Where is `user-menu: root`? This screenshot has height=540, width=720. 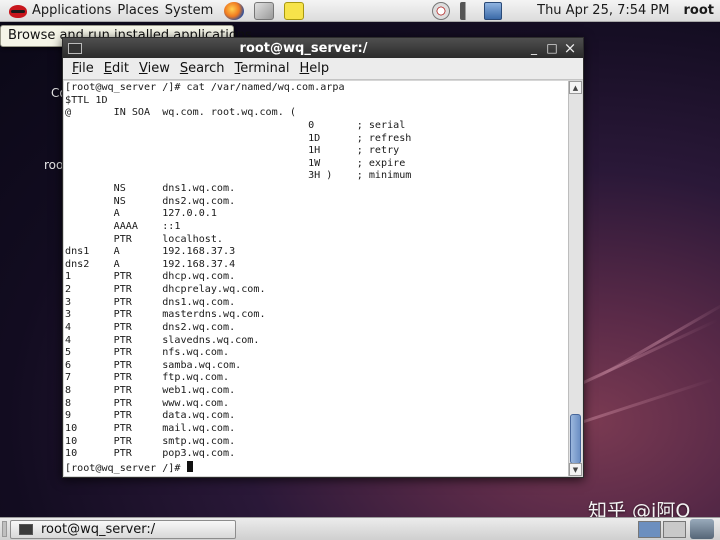 user-menu: root is located at coordinates (699, 10).